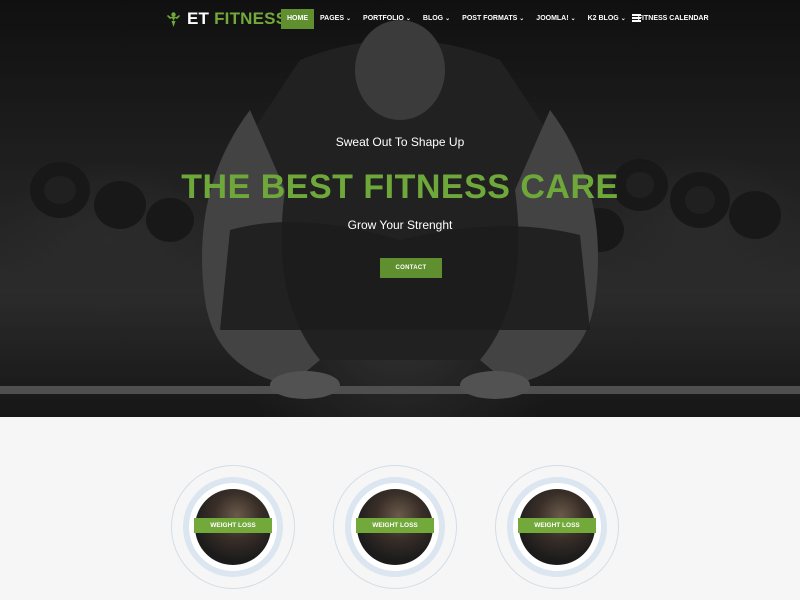 This screenshot has height=600, width=800. I want to click on site-logo-text: ET FITNESS, so click(237, 18).